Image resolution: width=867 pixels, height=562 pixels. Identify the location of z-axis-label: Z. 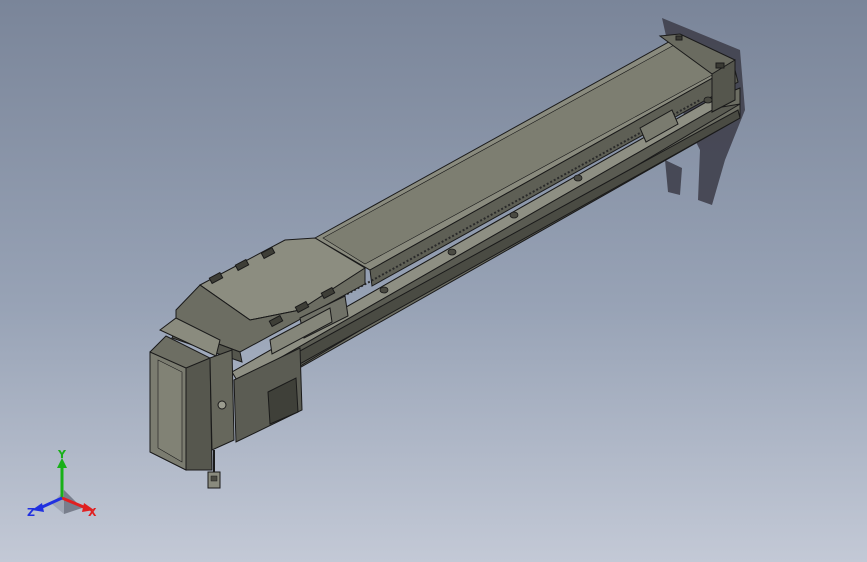
(31, 512).